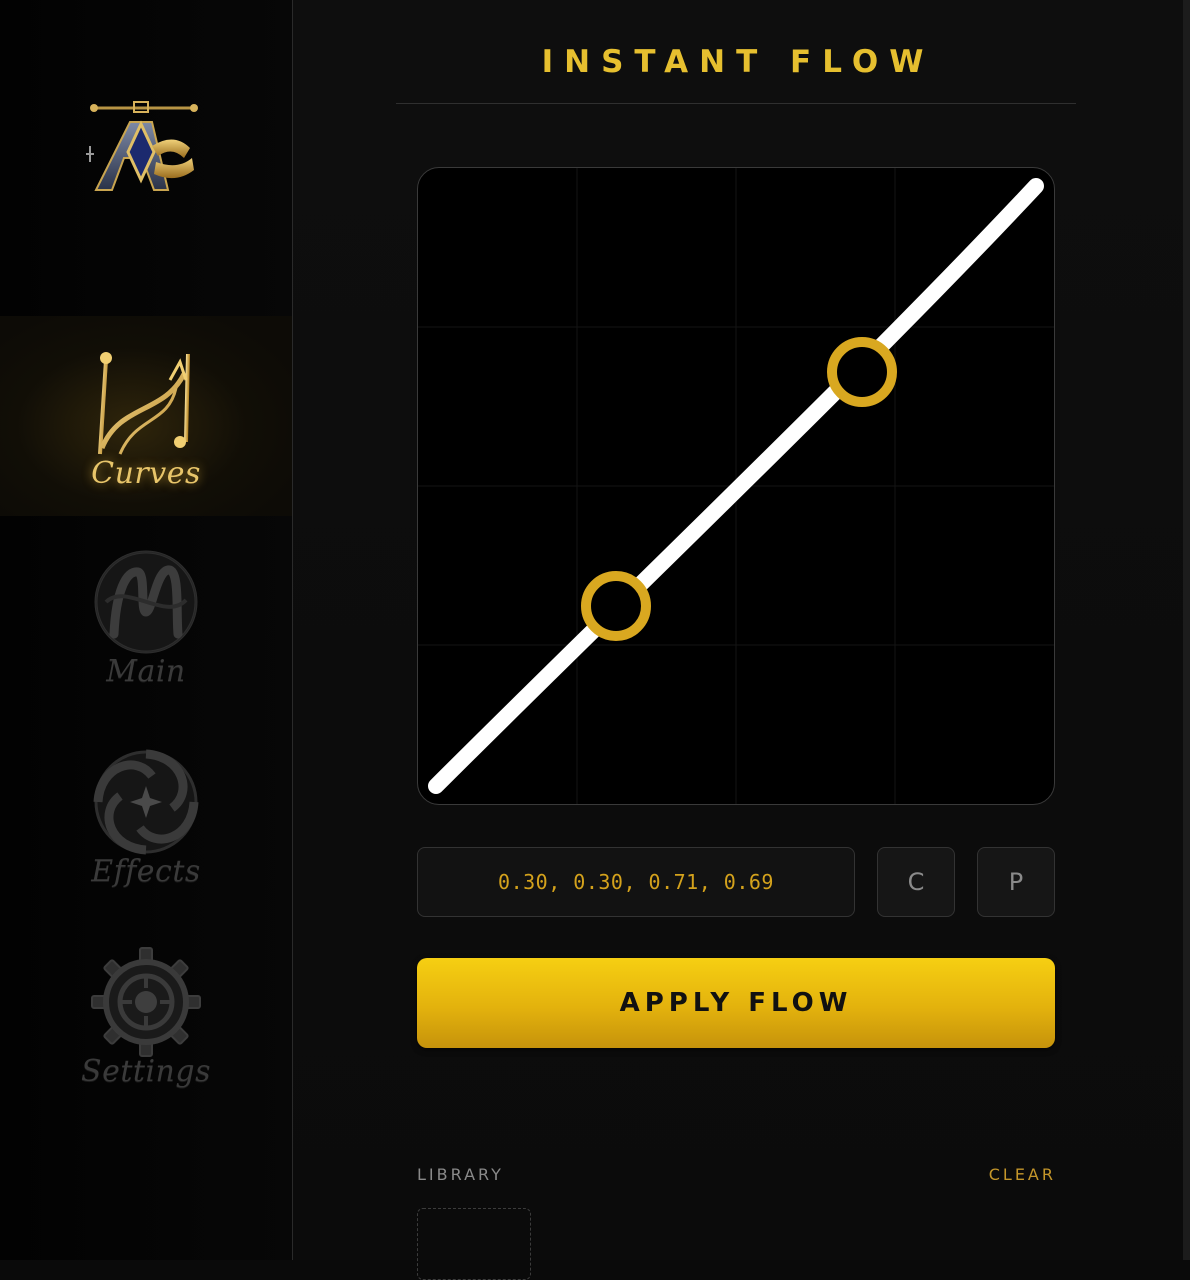 This screenshot has height=1280, width=1190. Describe the element at coordinates (1022, 1174) in the screenshot. I see `clear-library-button: CLEAR` at that location.